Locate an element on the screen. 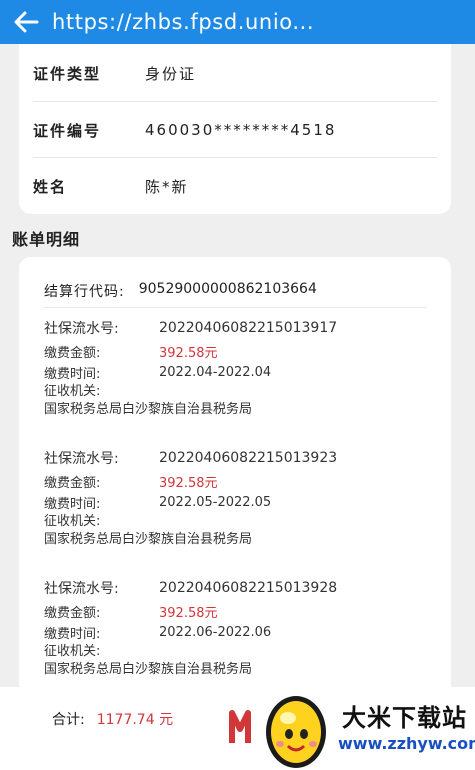  total-summary: 合计: 1177.74 元 is located at coordinates (112, 719).